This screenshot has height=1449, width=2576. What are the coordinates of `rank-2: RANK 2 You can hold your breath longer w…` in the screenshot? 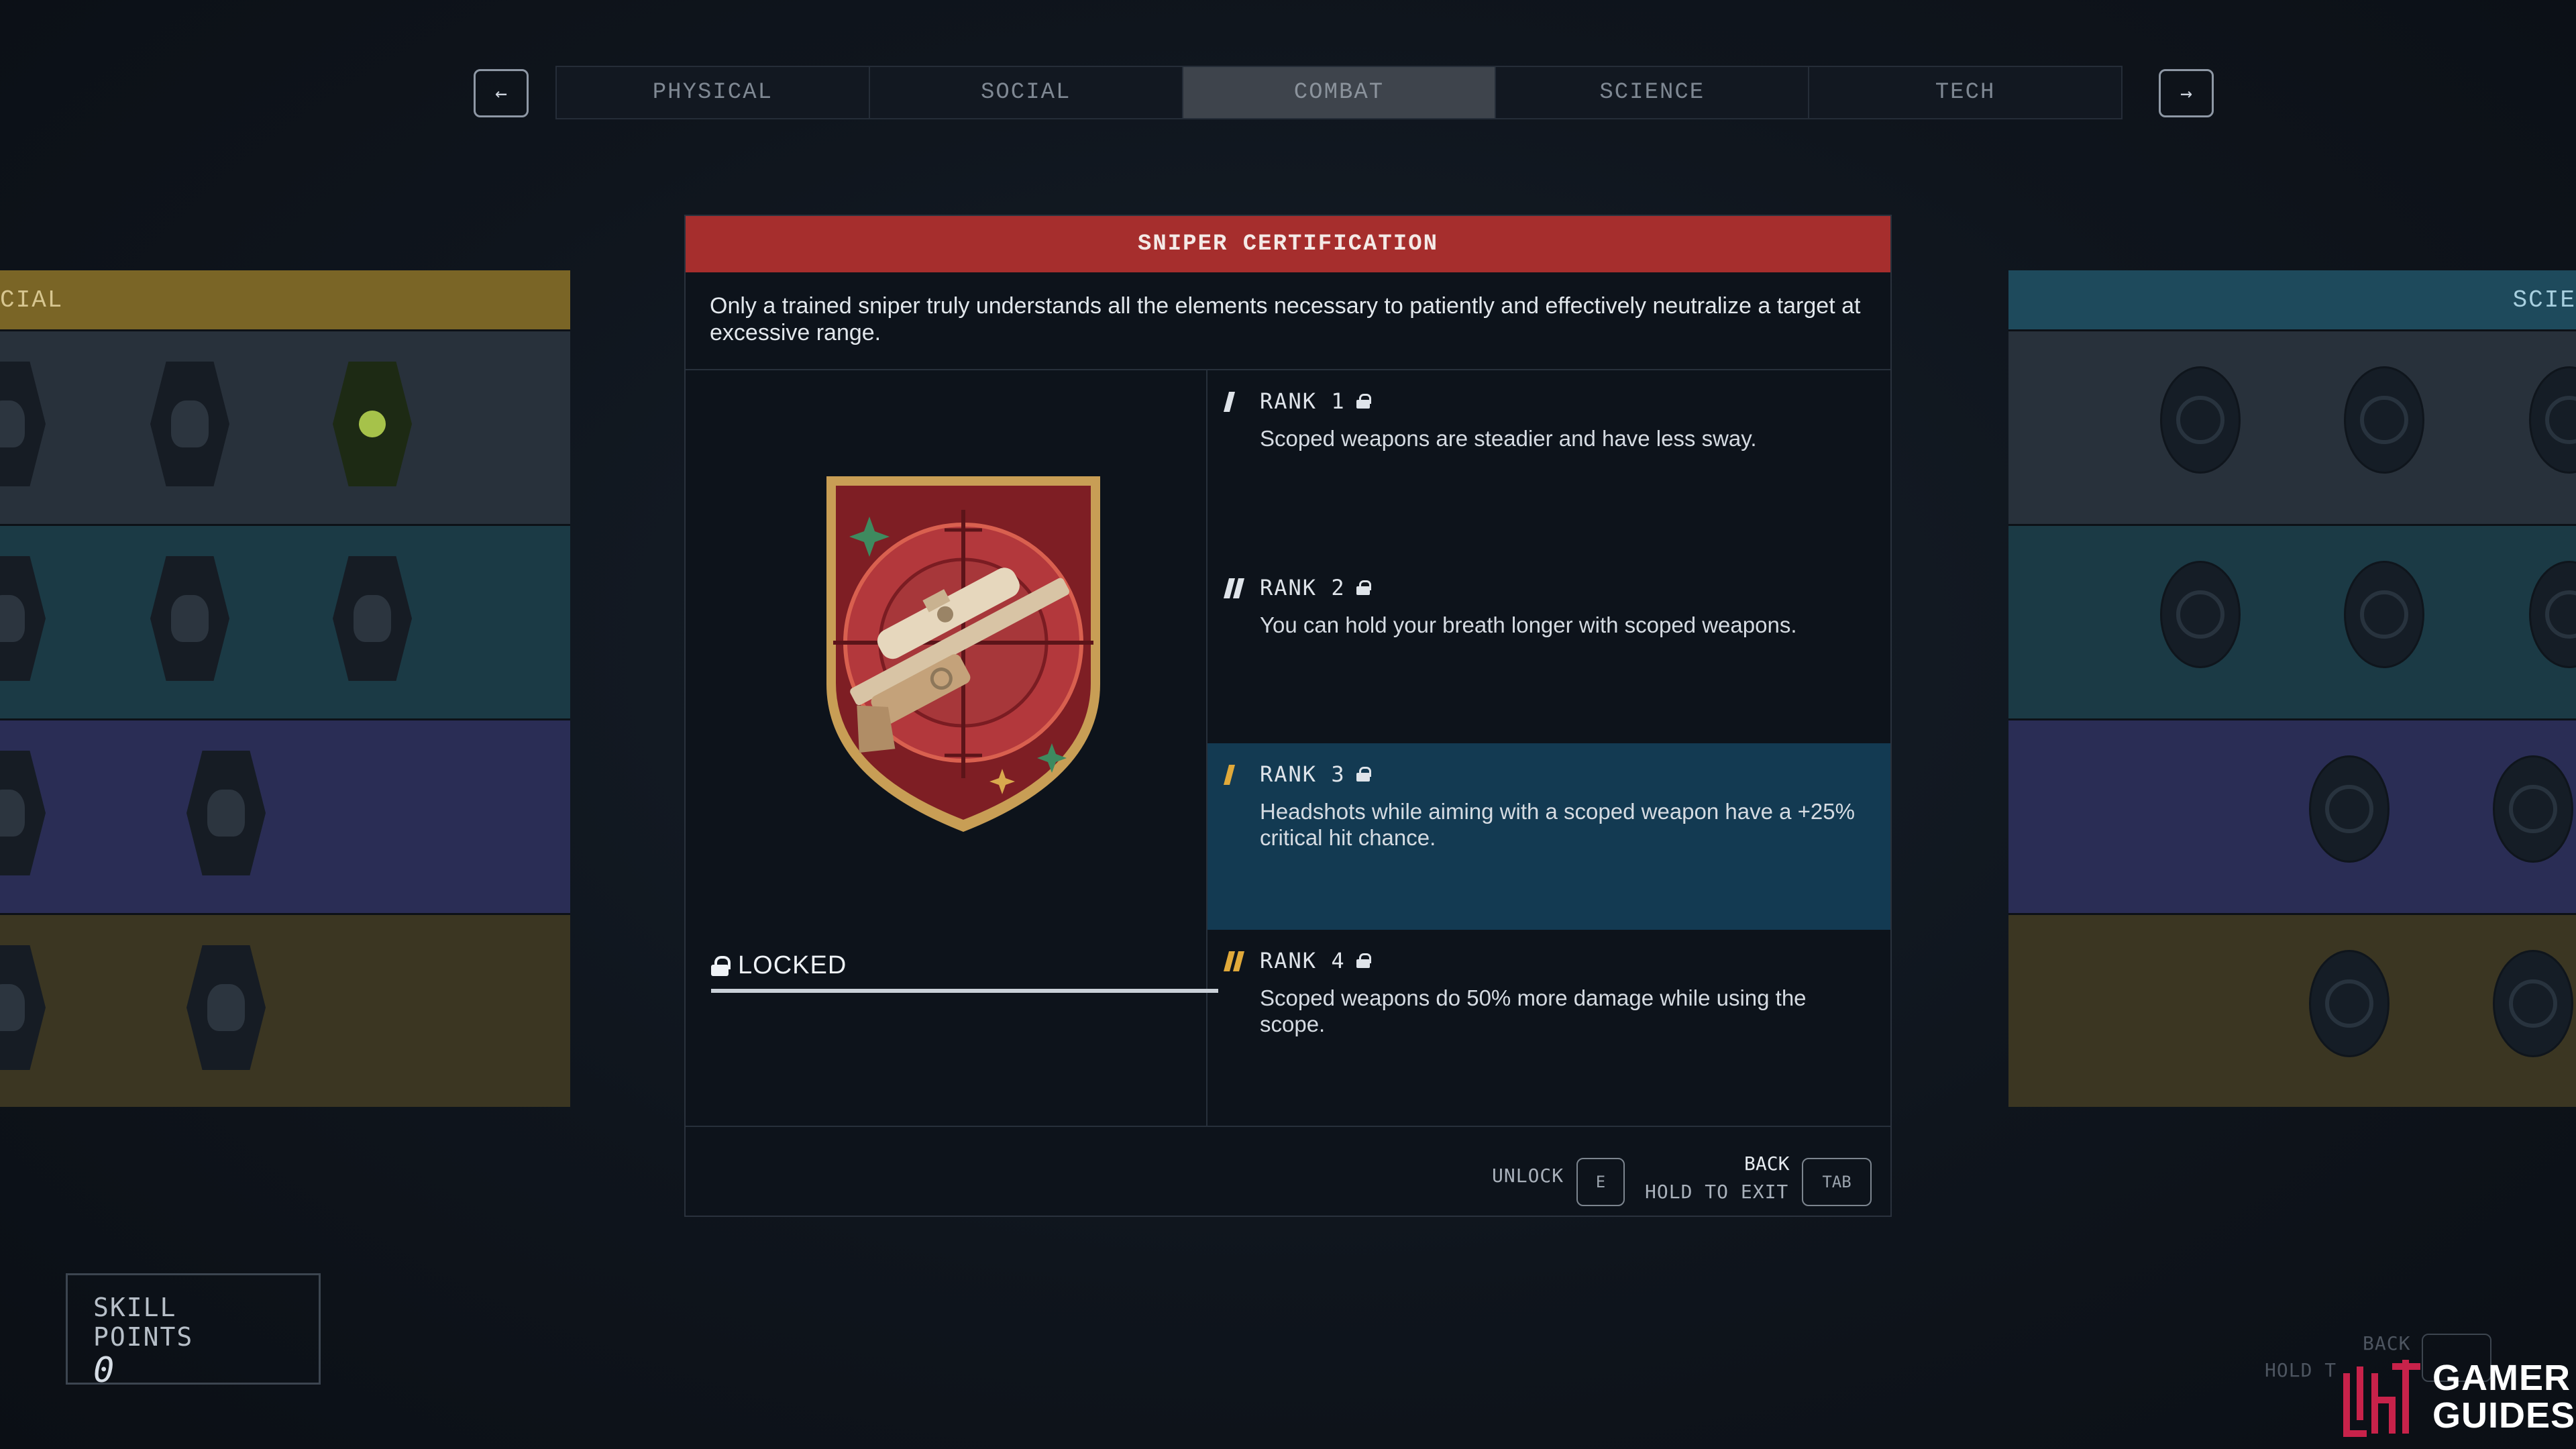 It's located at (1549, 650).